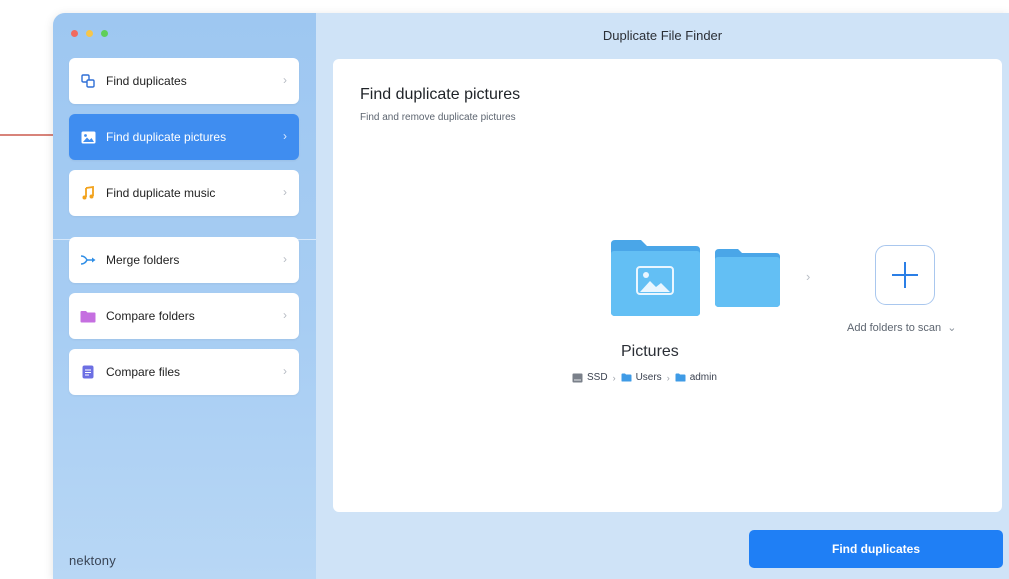 This screenshot has width=1009, height=579. I want to click on sidebar-item-label: Find duplicate music, so click(161, 193).